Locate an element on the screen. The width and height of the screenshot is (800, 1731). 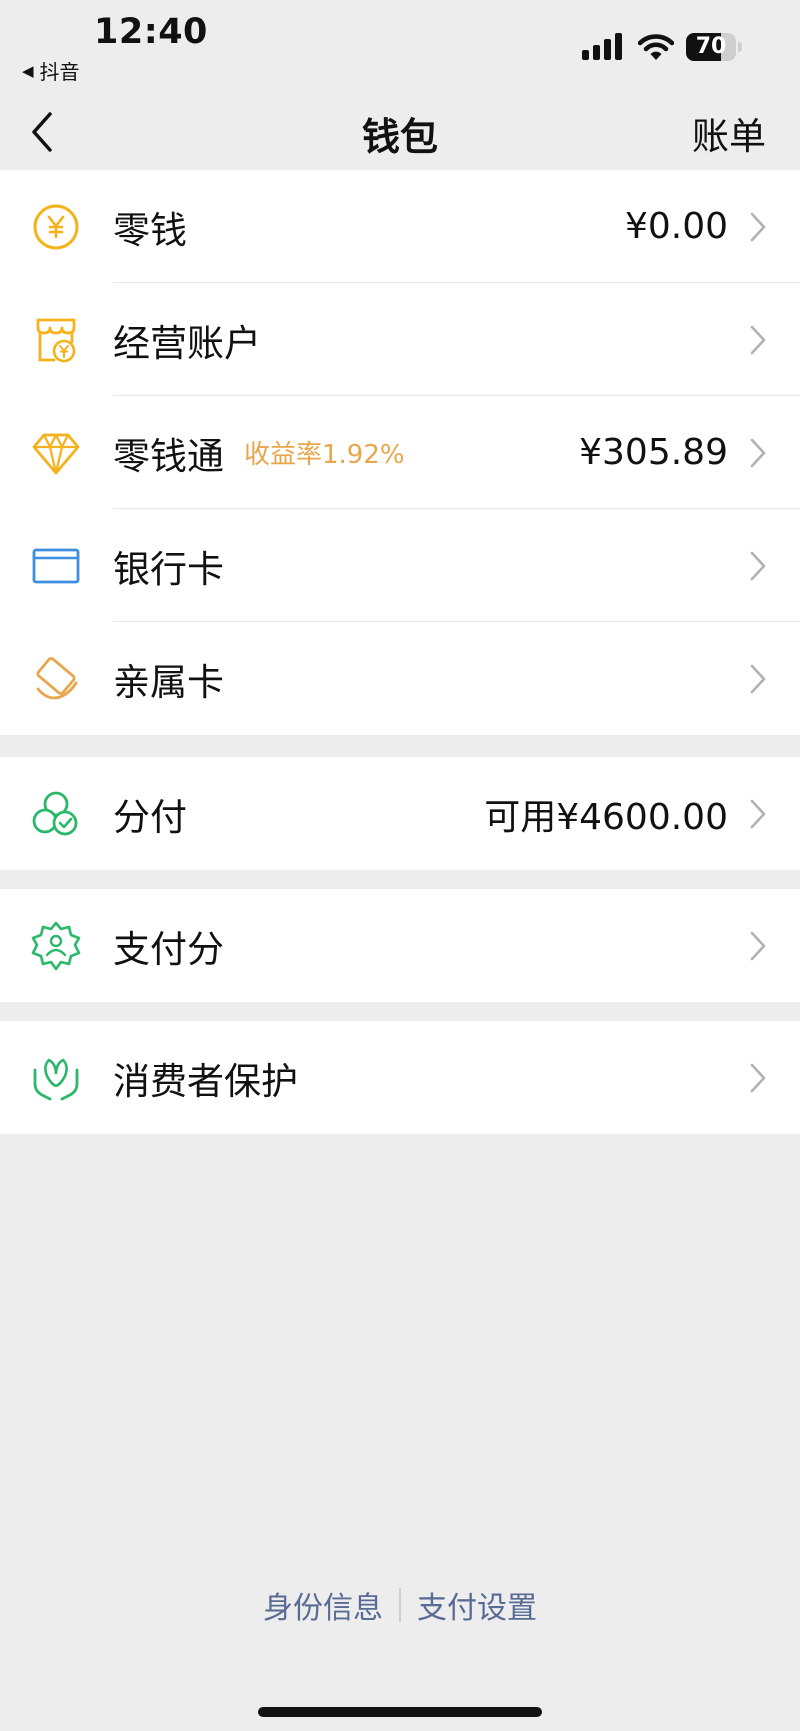
change-balance: ¥0.00 is located at coordinates (676, 226).